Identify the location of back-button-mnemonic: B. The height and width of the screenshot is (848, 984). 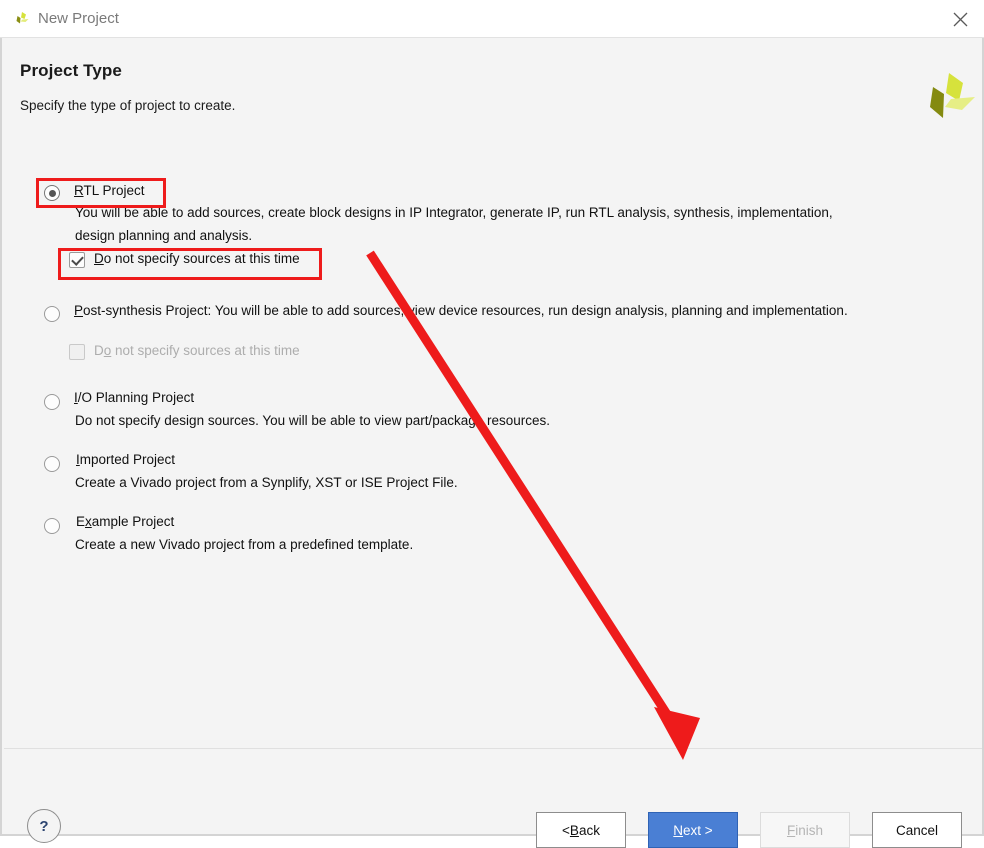
(574, 830).